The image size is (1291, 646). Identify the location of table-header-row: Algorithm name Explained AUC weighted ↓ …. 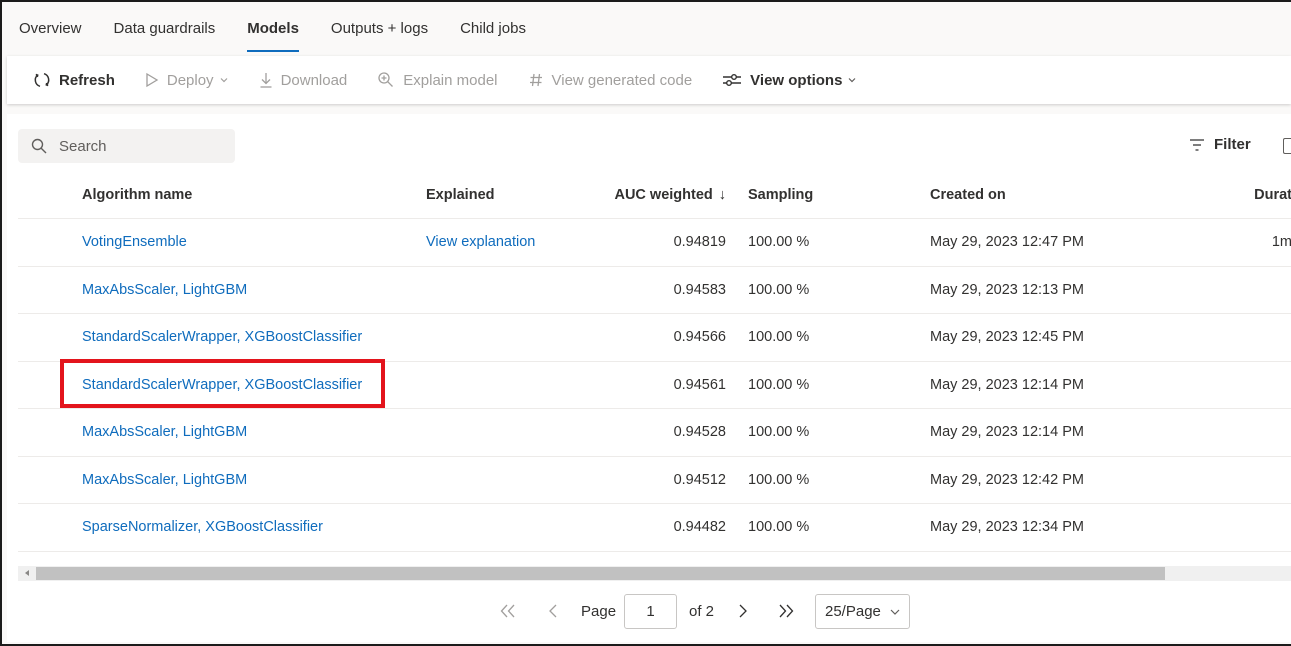
(654, 195).